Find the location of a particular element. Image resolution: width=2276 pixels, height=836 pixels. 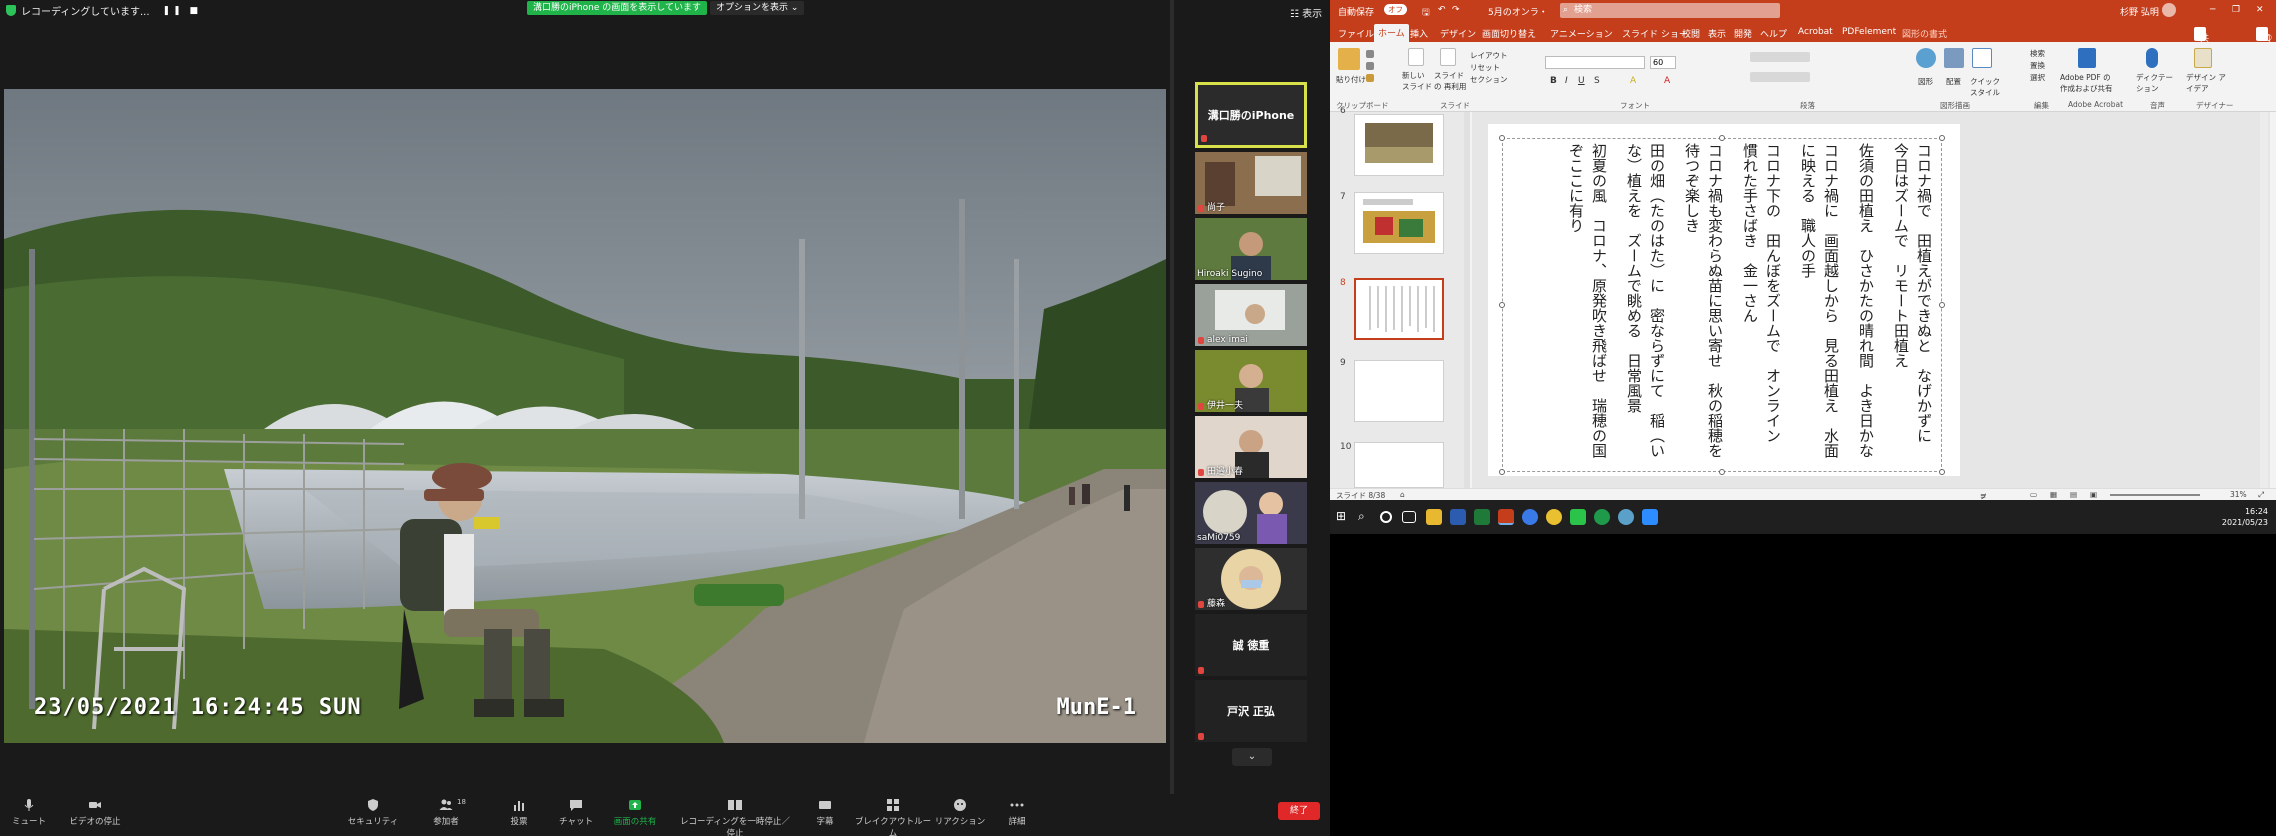

replace-button: 置換 is located at coordinates (2037, 65).